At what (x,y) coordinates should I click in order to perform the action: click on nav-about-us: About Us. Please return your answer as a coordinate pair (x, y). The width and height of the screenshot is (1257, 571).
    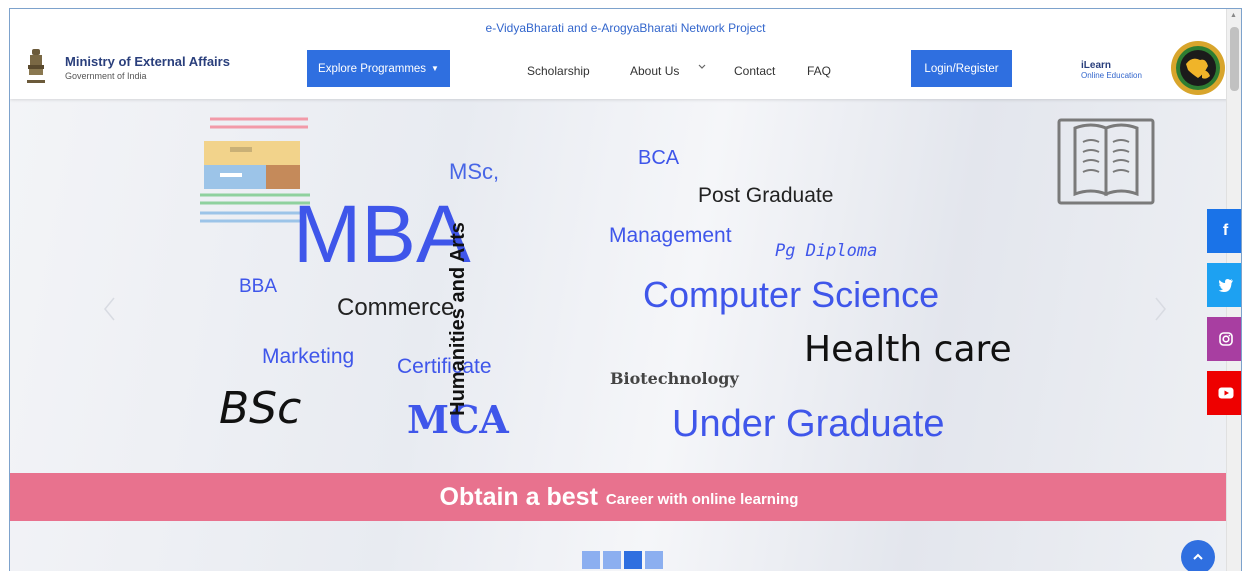
    Looking at the image, I should click on (654, 71).